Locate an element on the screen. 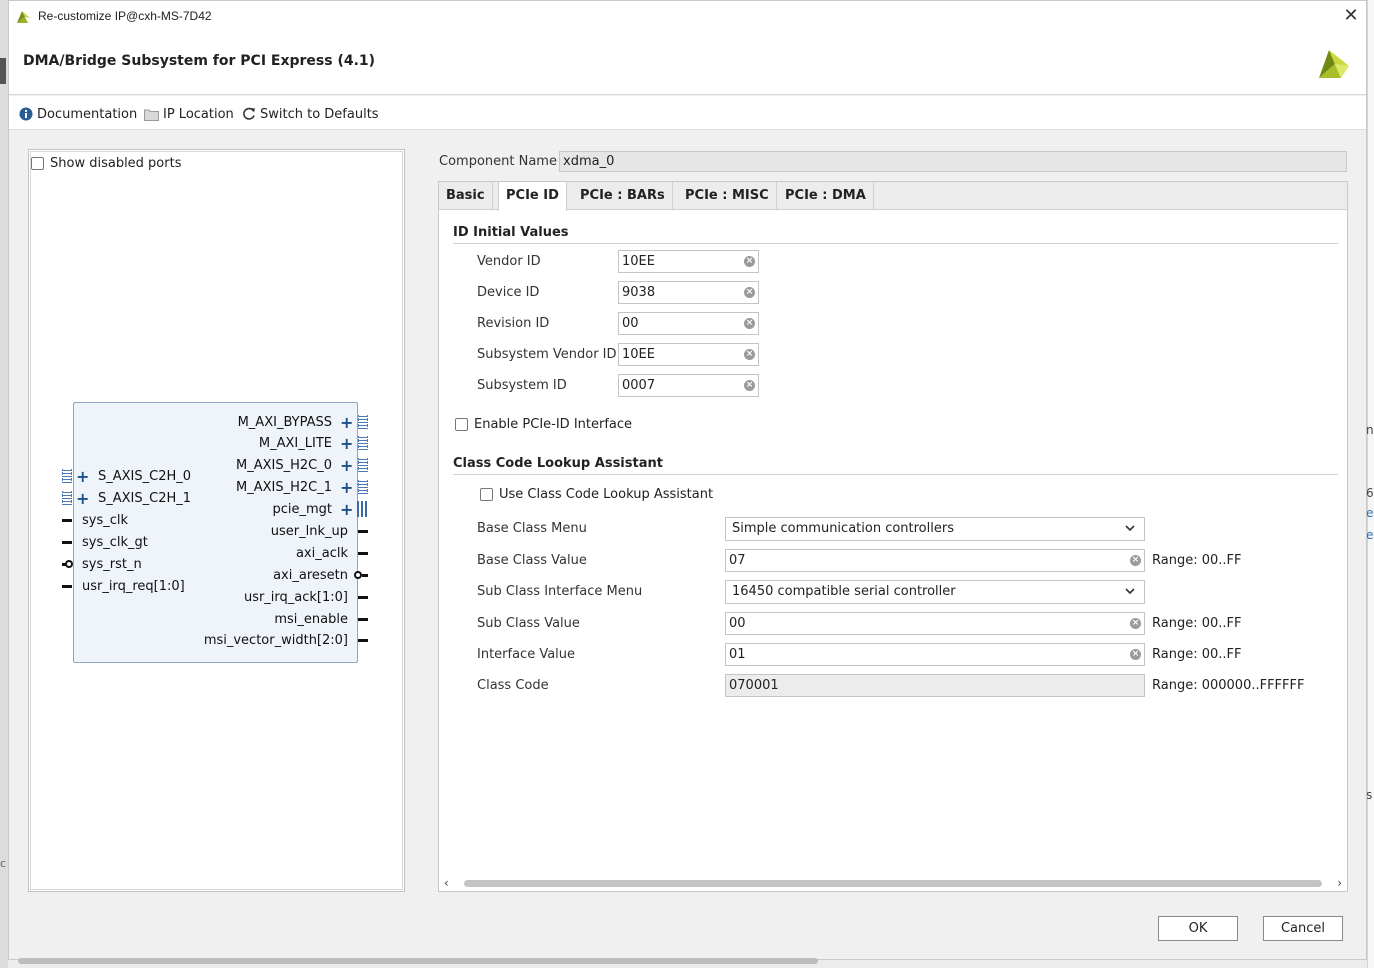 The height and width of the screenshot is (968, 1374). background-fragment: c is located at coordinates (3, 863).